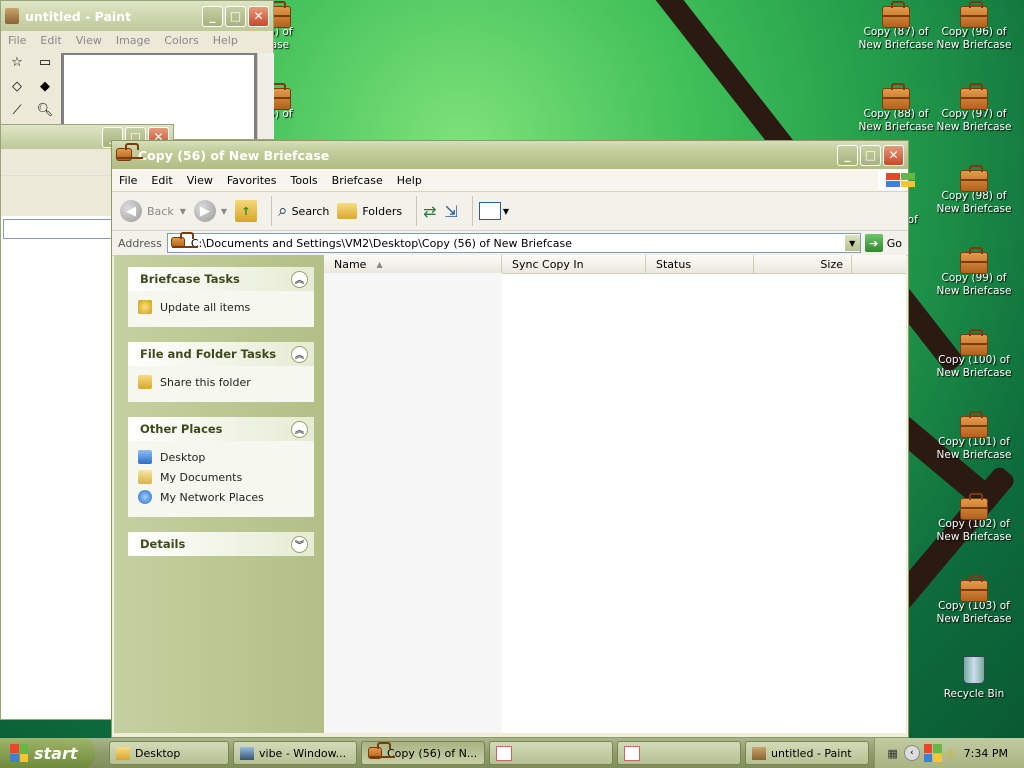 The image size is (1024, 768). Describe the element at coordinates (347, 211) in the screenshot. I see `folders-icon` at that location.